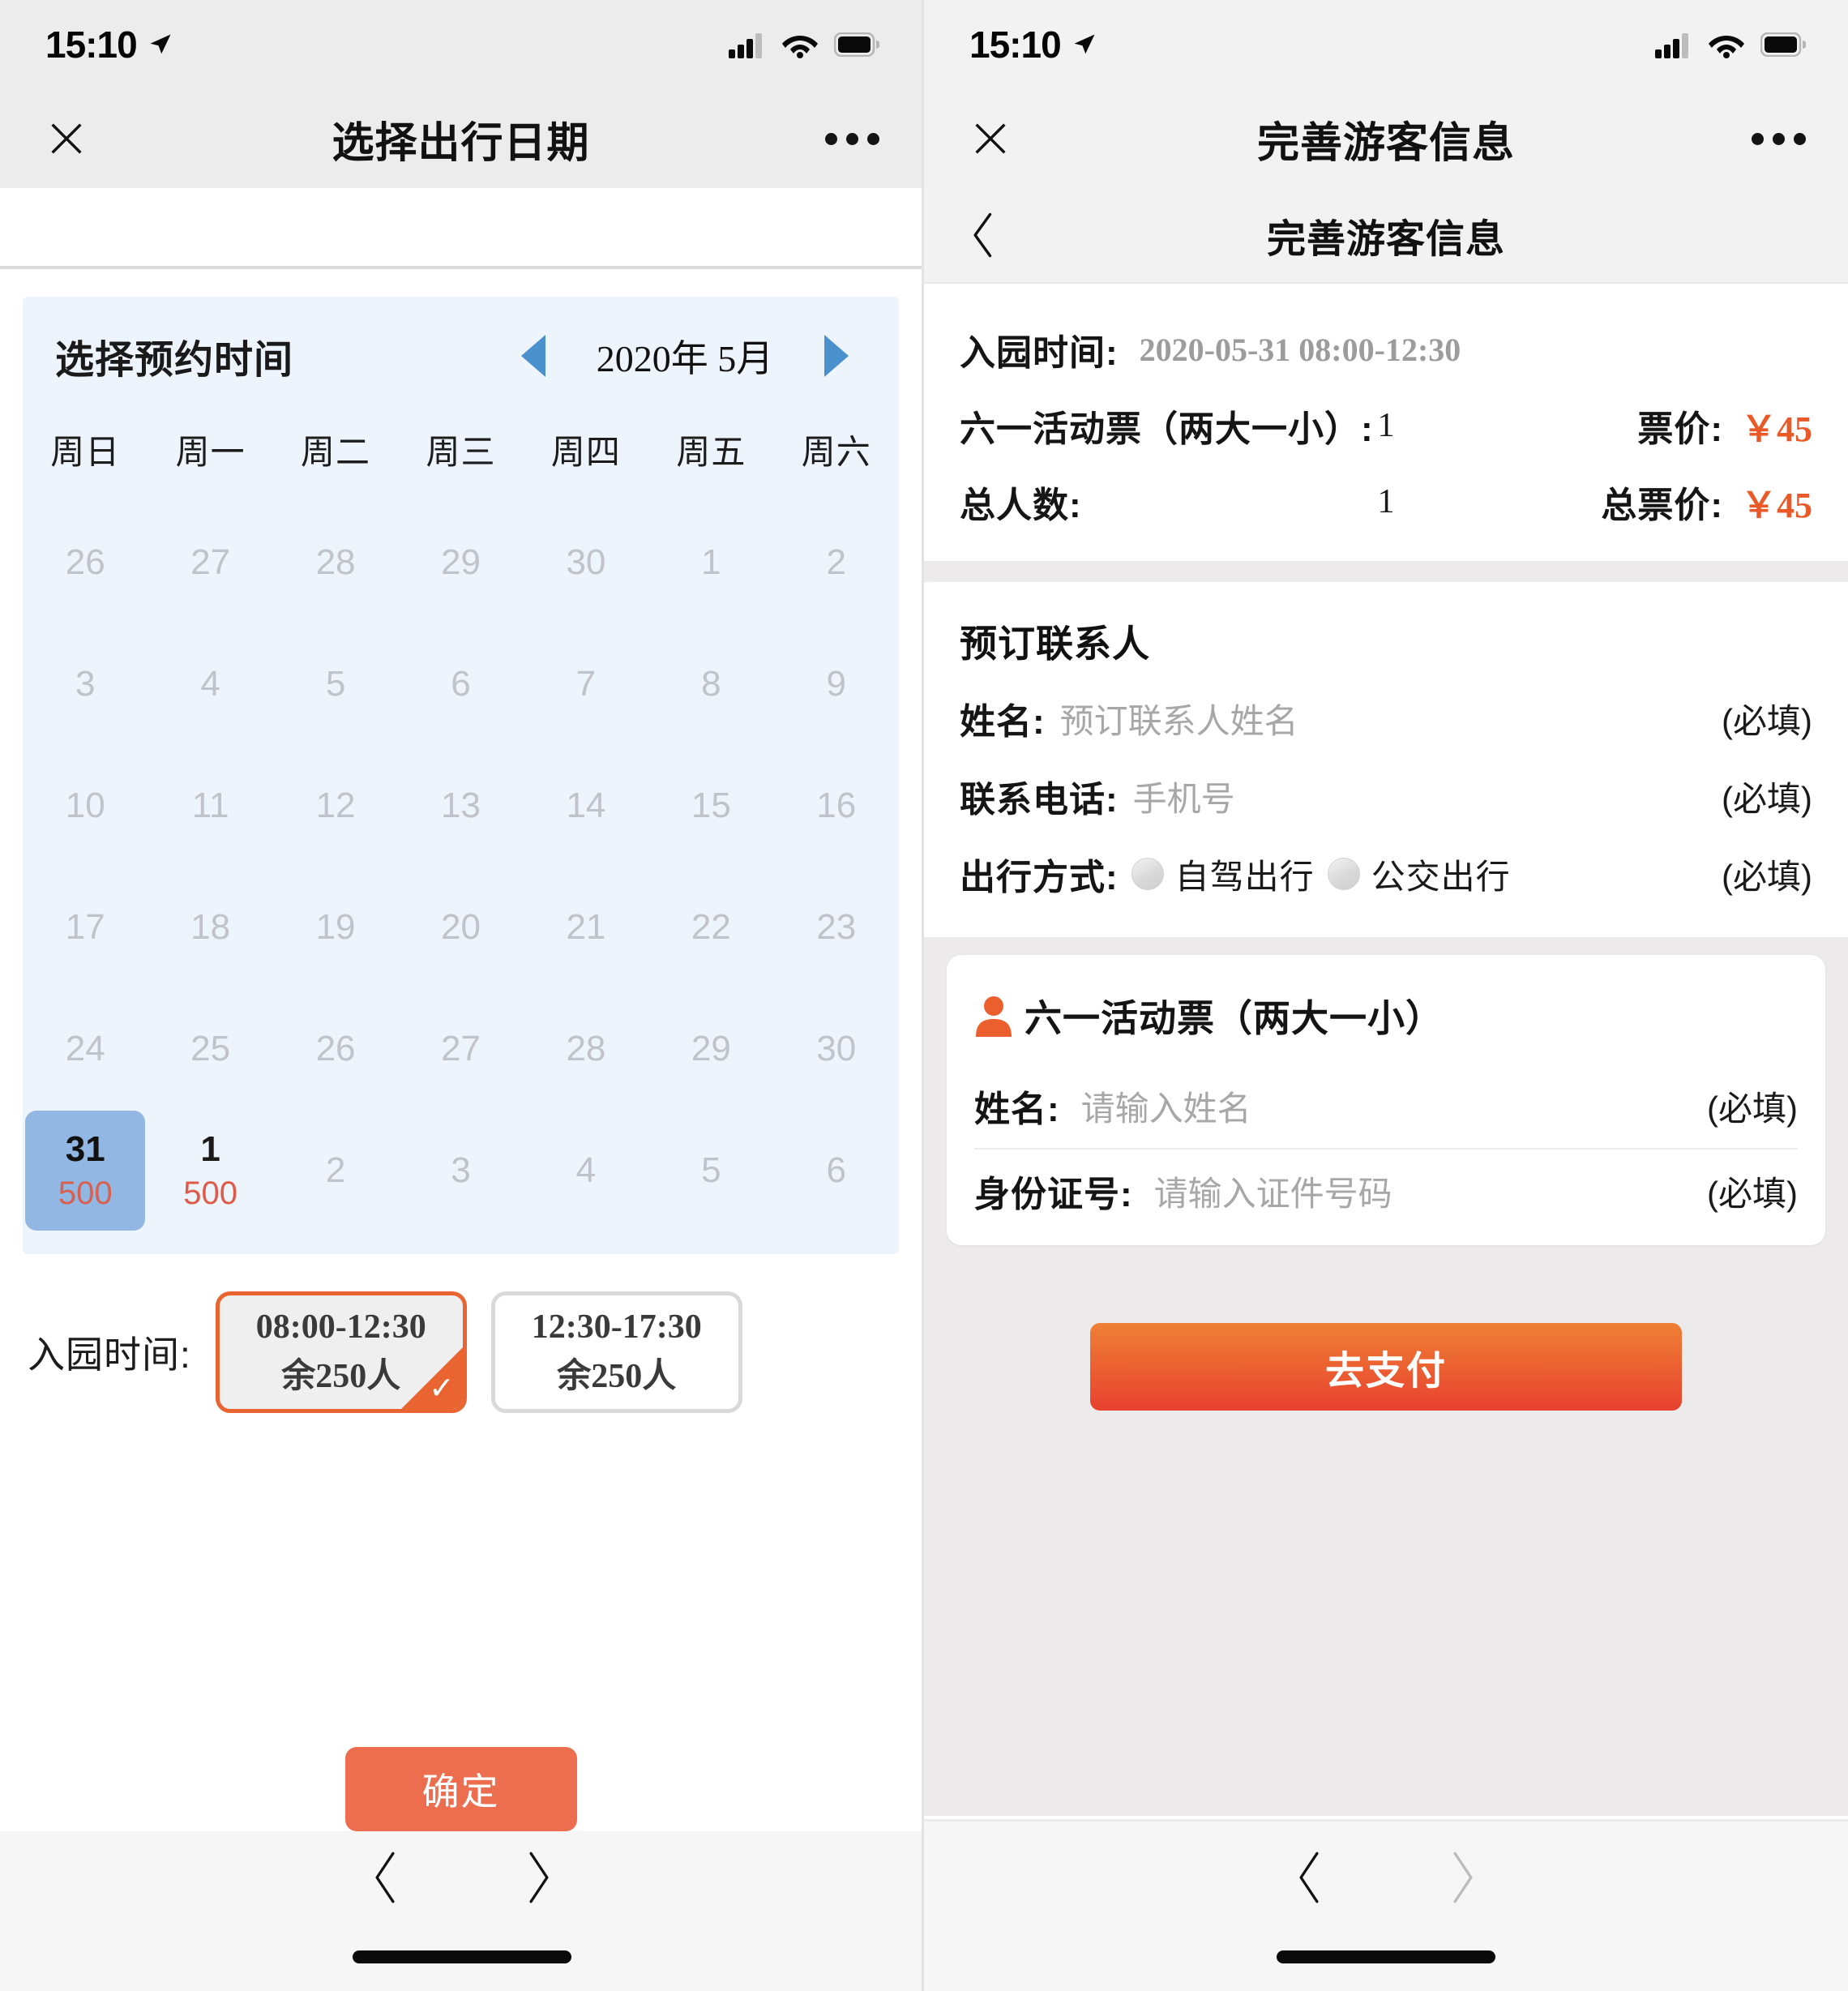 The height and width of the screenshot is (1991, 1848). What do you see at coordinates (461, 1048) in the screenshot?
I see `calendar-day-number: 27` at bounding box center [461, 1048].